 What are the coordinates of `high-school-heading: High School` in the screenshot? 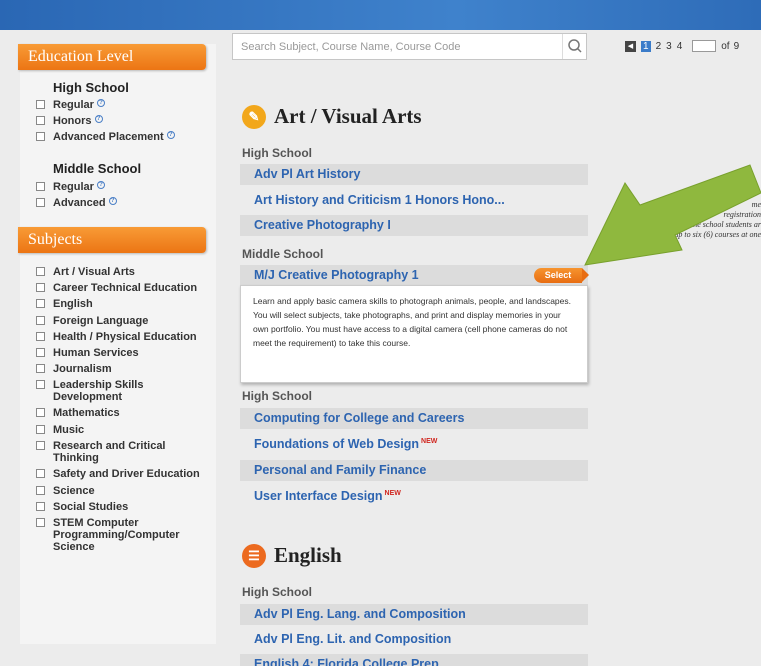 It's located at (91, 87).